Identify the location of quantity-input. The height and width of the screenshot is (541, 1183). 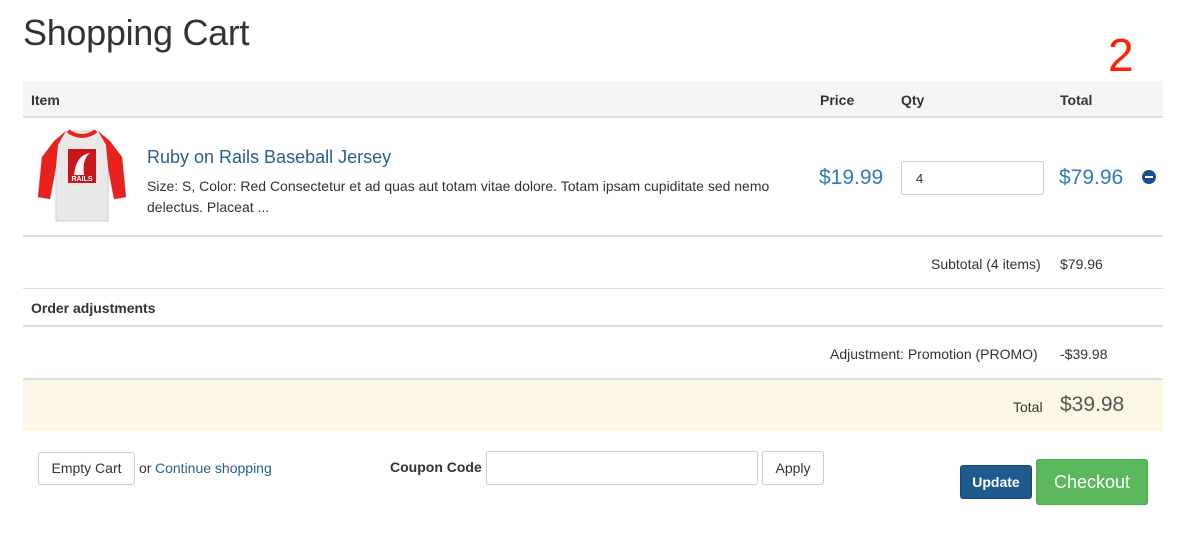
(972, 178).